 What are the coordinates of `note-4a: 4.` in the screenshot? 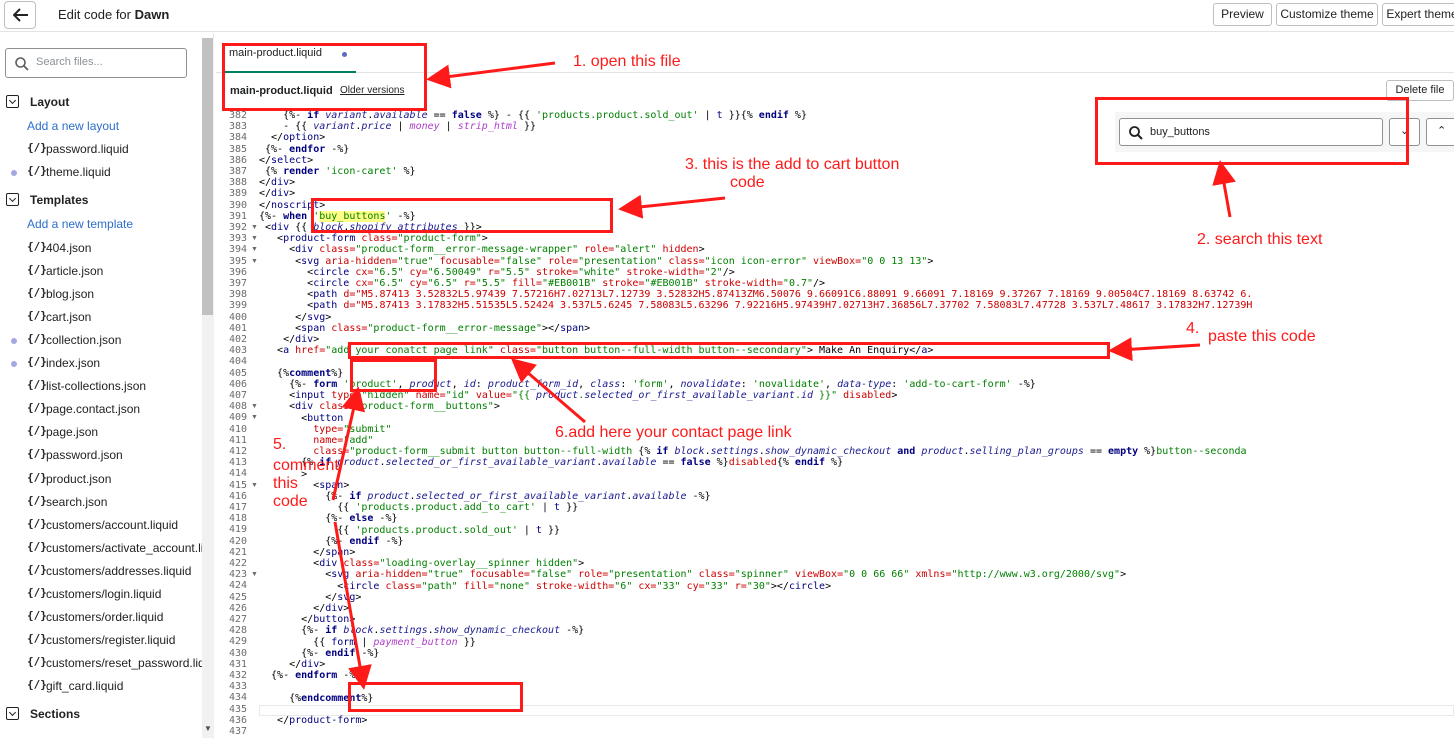 It's located at (1193, 328).